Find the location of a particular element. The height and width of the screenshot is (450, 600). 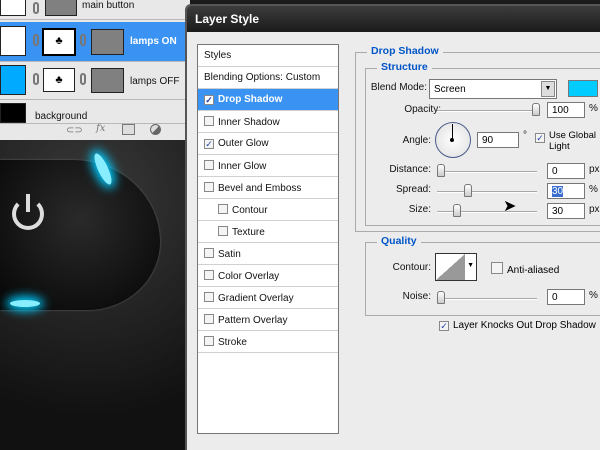

style-item-label: Contour is located at coordinates (250, 210).